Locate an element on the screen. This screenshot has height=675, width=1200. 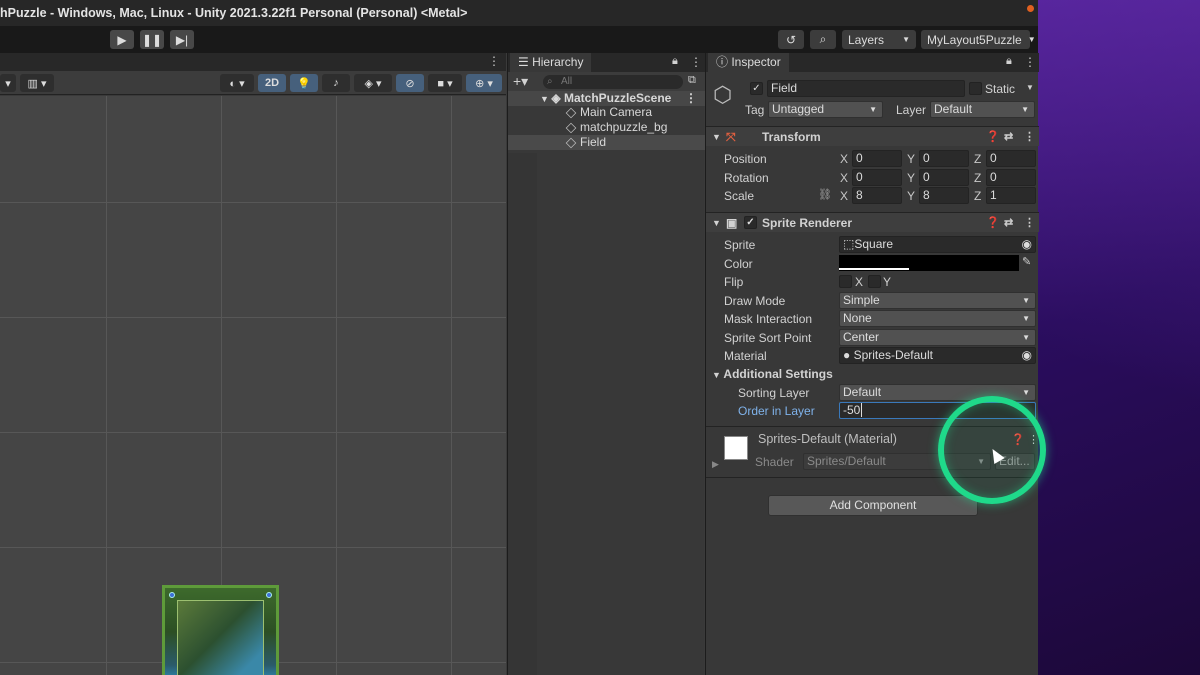
eyedropper-icon: ✎ is located at coordinates (1026, 261).